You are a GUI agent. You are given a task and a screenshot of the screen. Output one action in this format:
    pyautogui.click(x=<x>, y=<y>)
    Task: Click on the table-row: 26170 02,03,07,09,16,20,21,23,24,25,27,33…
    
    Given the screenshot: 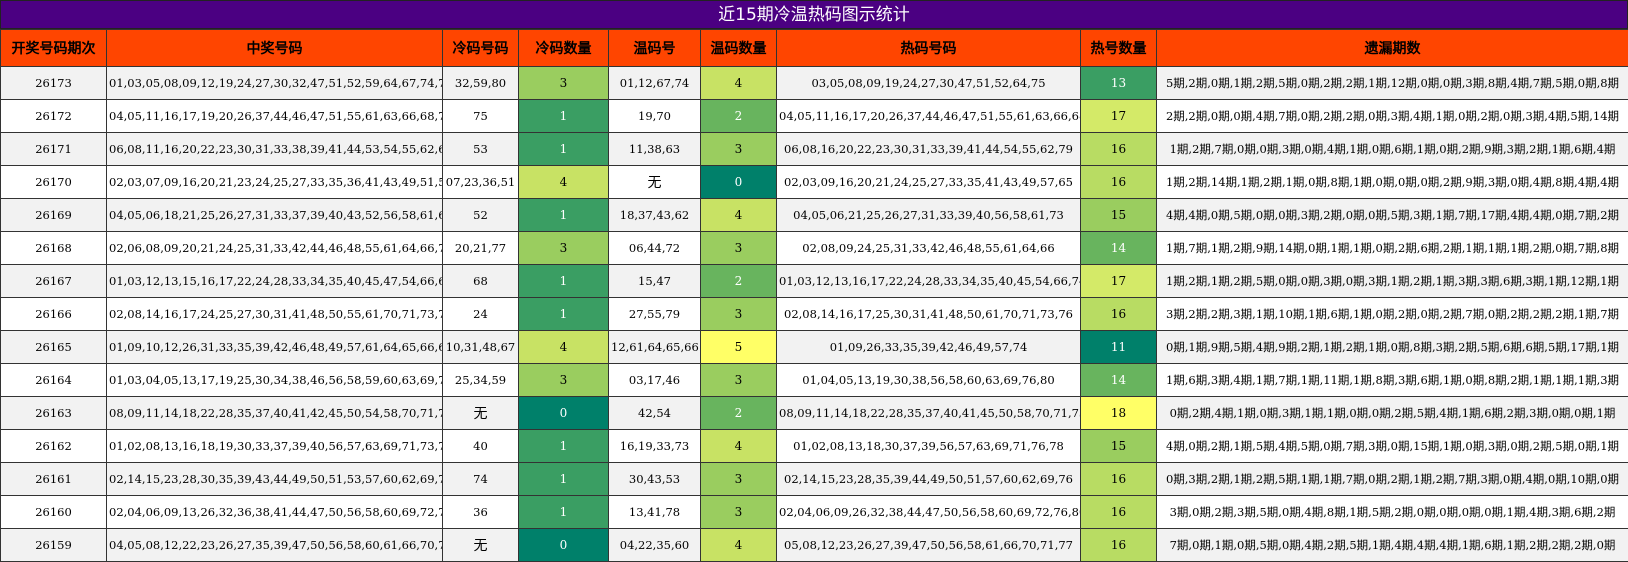 What is the action you would take?
    pyautogui.click(x=814, y=182)
    